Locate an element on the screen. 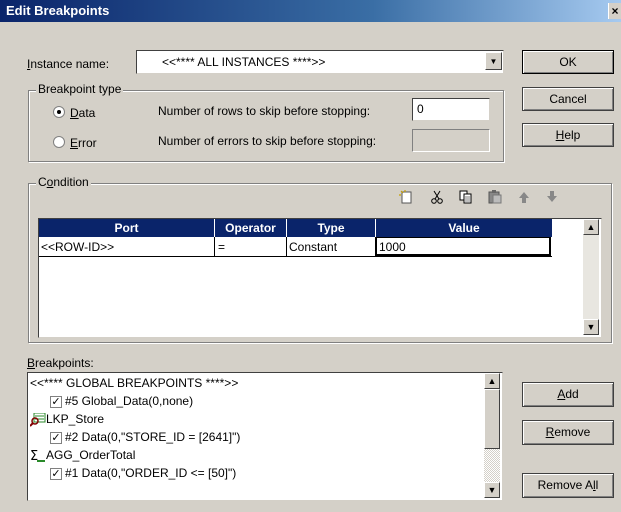 The width and height of the screenshot is (621, 512). close-icon: × is located at coordinates (614, 11).